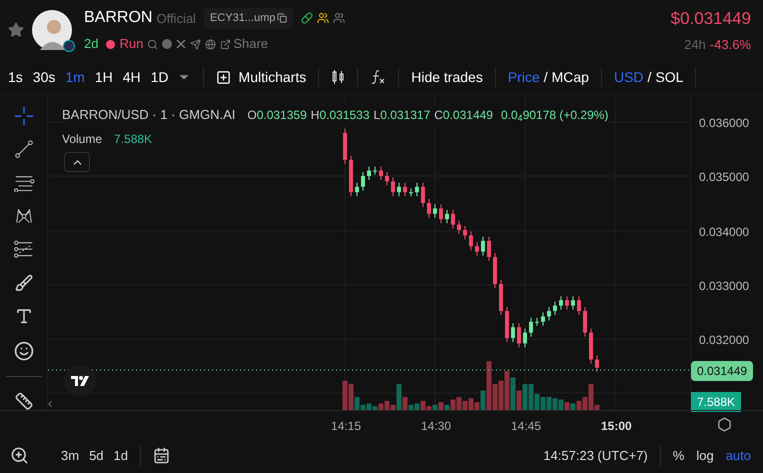 The image size is (763, 473). What do you see at coordinates (467, 115) in the screenshot?
I see `ohlc-value: 0.031449` at bounding box center [467, 115].